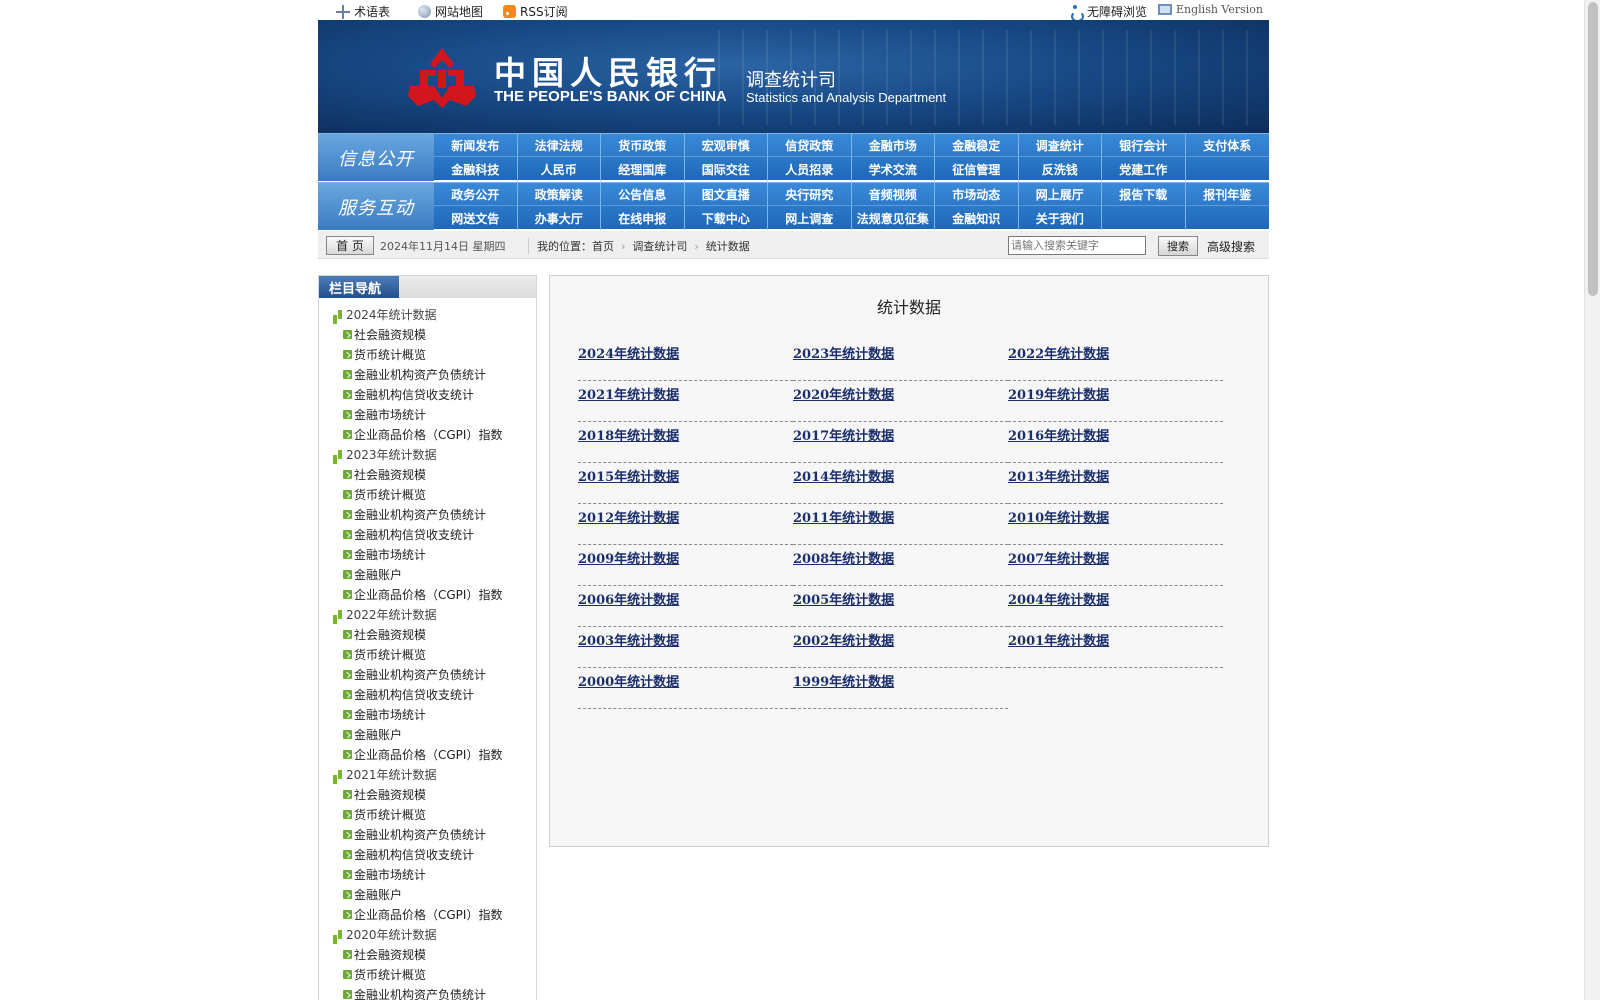 Image resolution: width=1600 pixels, height=1000 pixels. What do you see at coordinates (628, 475) in the screenshot?
I see `year-link: 2015年统计数据` at bounding box center [628, 475].